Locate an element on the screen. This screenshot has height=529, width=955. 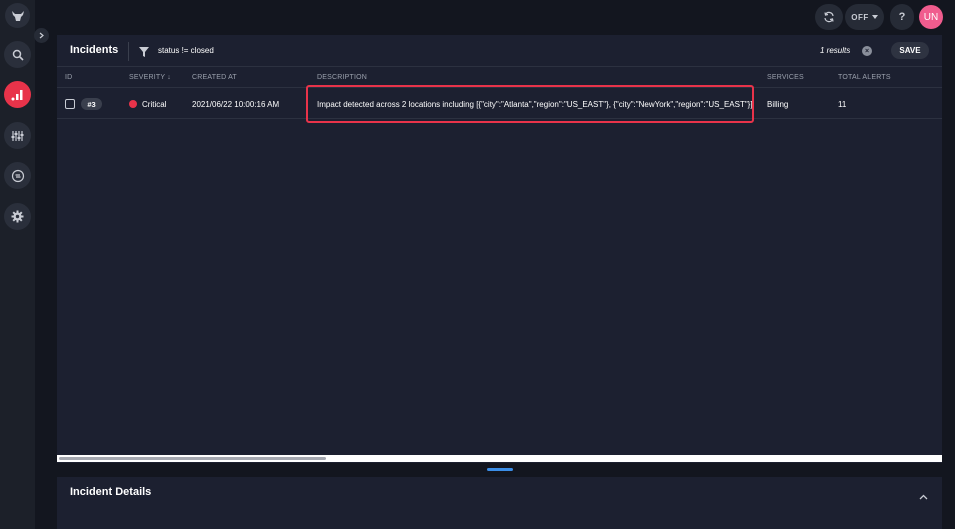
sidebar is located at coordinates (17, 264).